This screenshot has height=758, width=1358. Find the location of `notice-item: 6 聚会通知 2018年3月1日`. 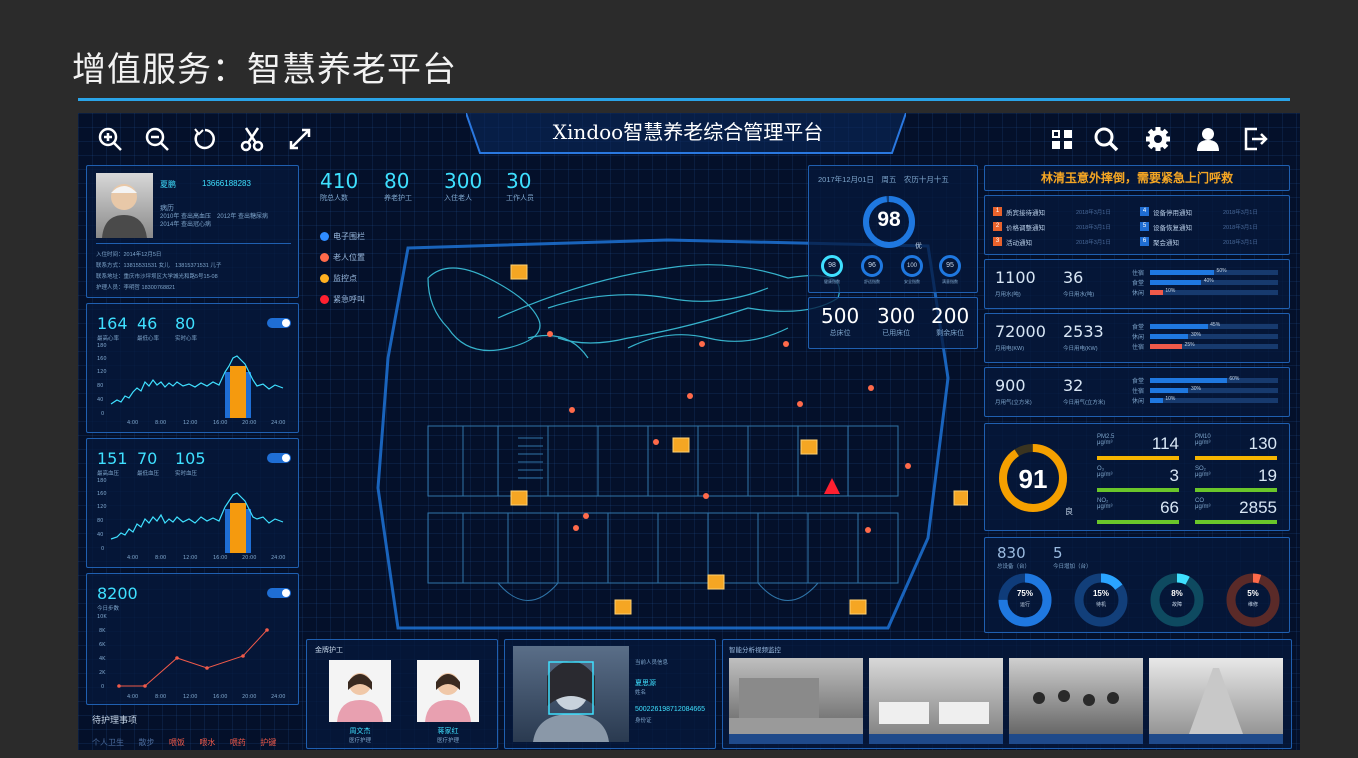

notice-item: 6 聚会通知 2018年3月1日 is located at coordinates (1210, 241).